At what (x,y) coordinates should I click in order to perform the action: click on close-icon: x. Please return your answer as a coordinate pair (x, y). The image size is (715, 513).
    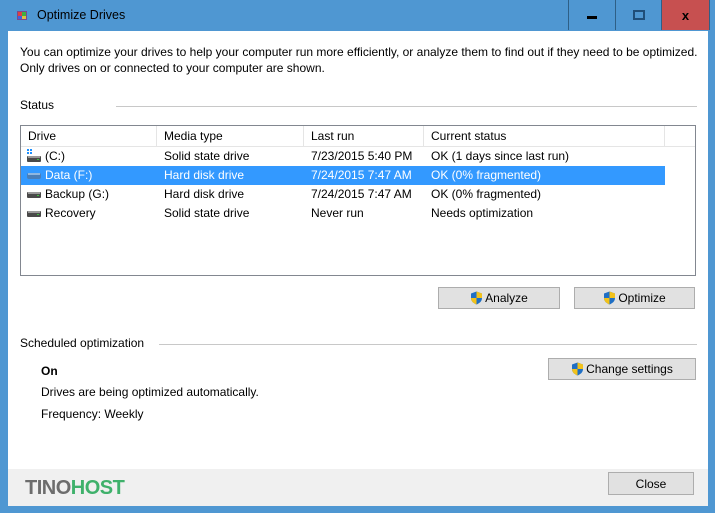
    Looking at the image, I should click on (685, 15).